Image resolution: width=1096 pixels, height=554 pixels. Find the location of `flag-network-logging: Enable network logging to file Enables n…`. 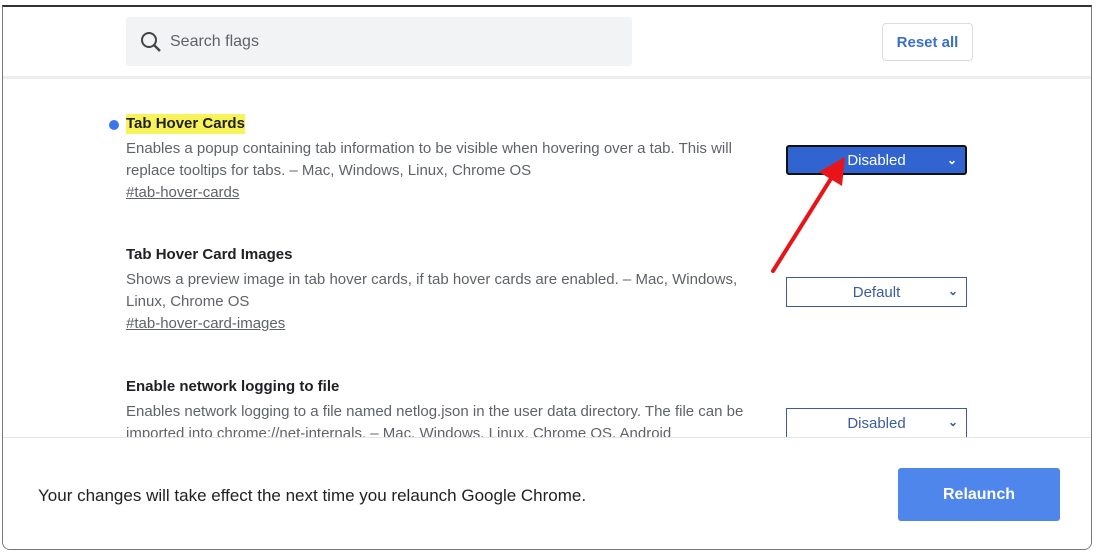

flag-network-logging: Enable network logging to file Enables n… is located at coordinates (446, 411).